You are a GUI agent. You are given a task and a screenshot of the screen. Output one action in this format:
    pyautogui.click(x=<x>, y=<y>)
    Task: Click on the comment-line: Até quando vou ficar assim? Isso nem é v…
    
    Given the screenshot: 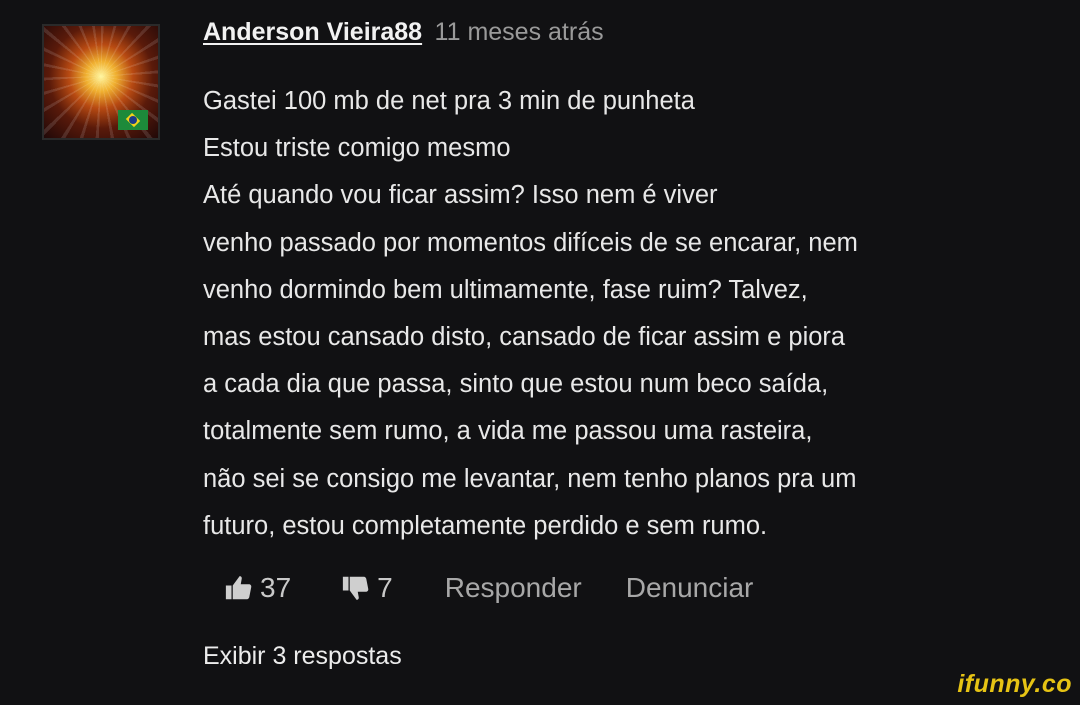 What is the action you would take?
    pyautogui.click(x=460, y=195)
    